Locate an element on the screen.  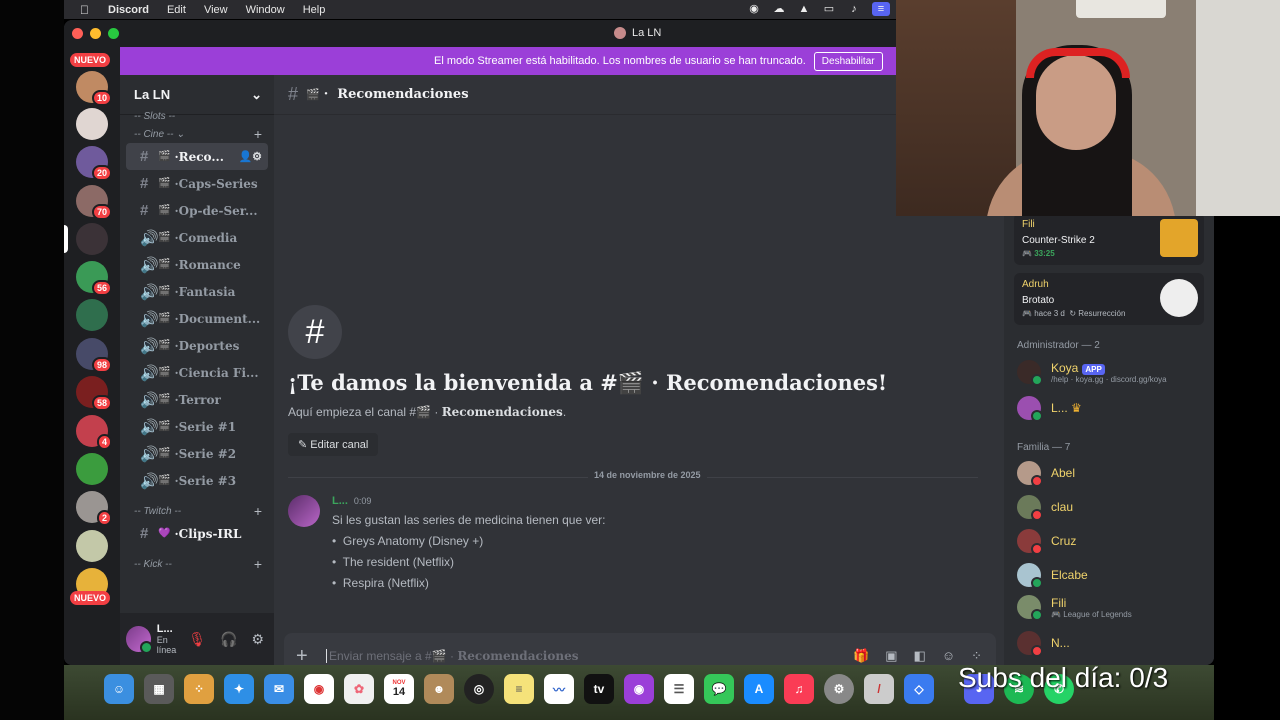
activity-card: Adruh Brotato 🎮 hace 3 d ↻ Resurrección is located at coordinates (1109, 299).